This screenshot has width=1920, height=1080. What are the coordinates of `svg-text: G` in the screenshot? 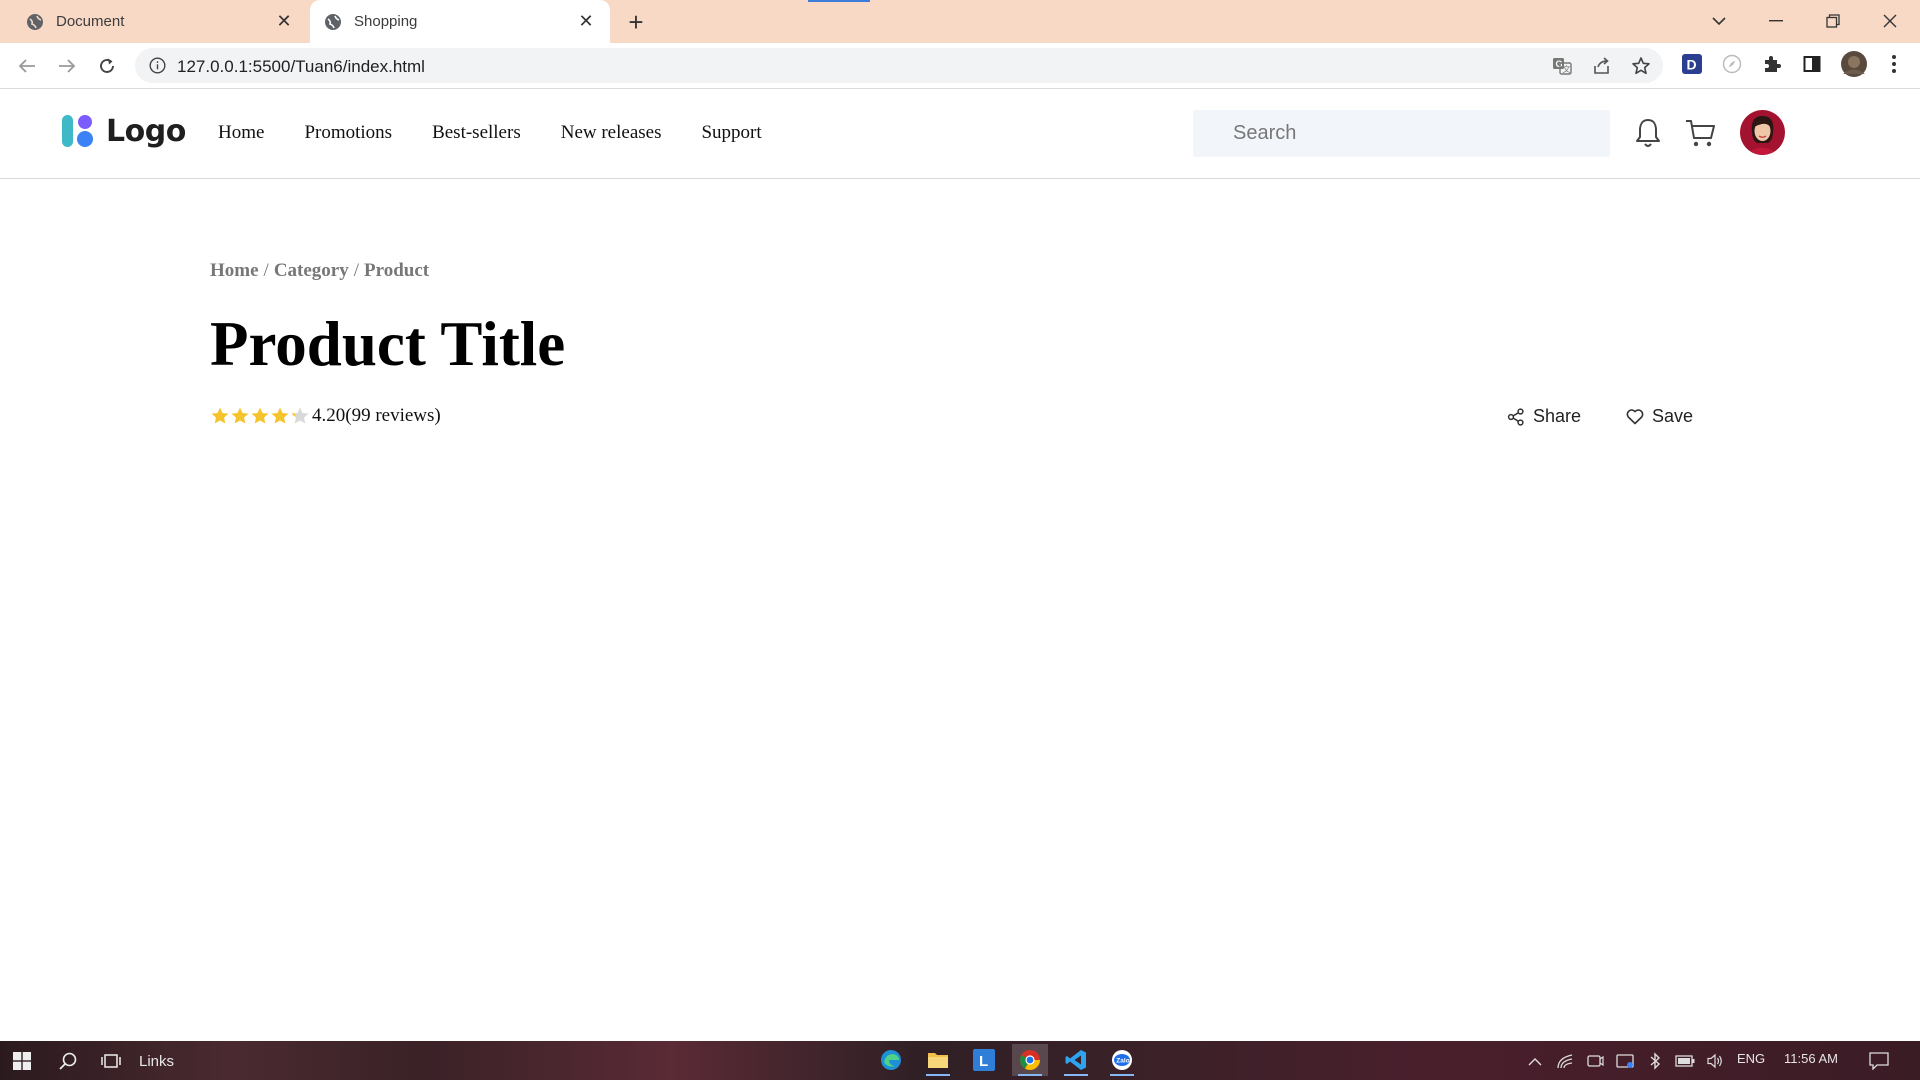 It's located at (1559, 64).